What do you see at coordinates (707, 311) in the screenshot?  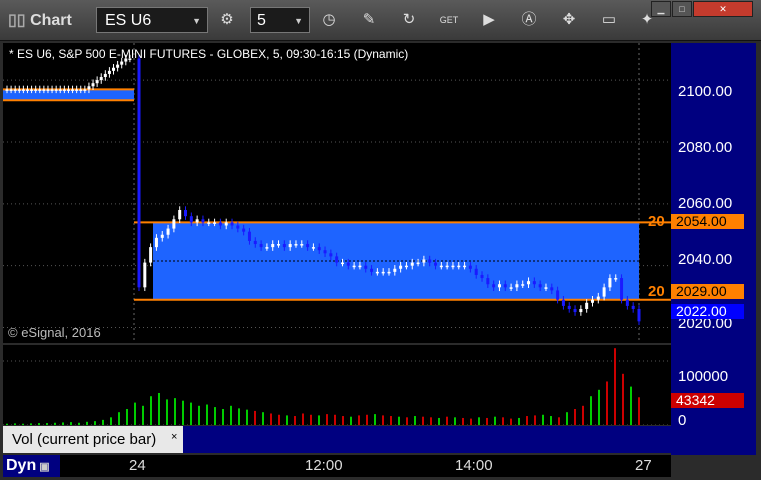 I see `price-tag-last: 2022.00` at bounding box center [707, 311].